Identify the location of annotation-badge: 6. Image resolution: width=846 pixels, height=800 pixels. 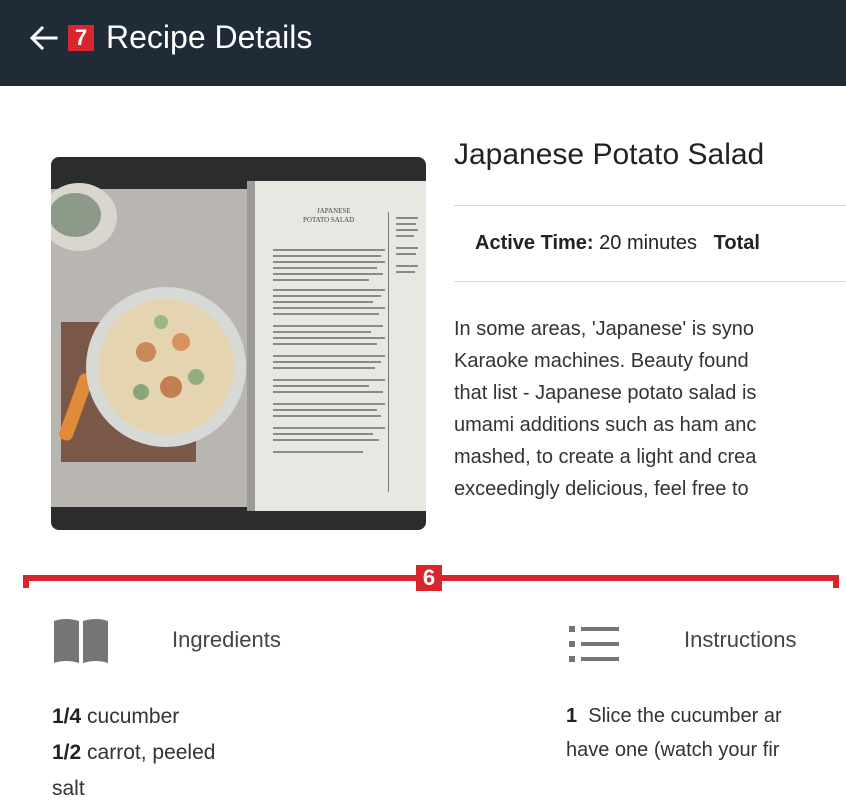
(429, 578).